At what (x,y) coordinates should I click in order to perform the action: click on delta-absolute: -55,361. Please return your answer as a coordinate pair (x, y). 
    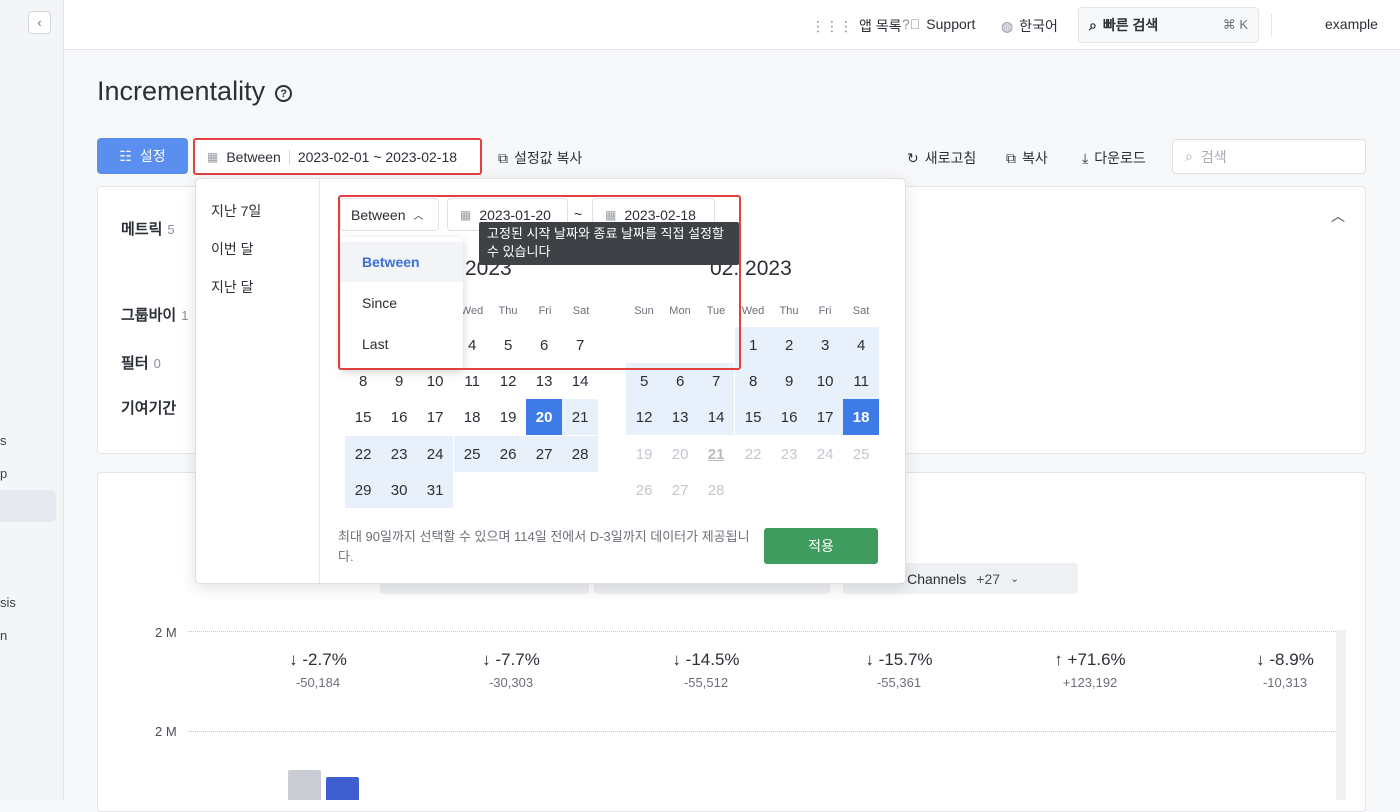
    Looking at the image, I should click on (899, 682).